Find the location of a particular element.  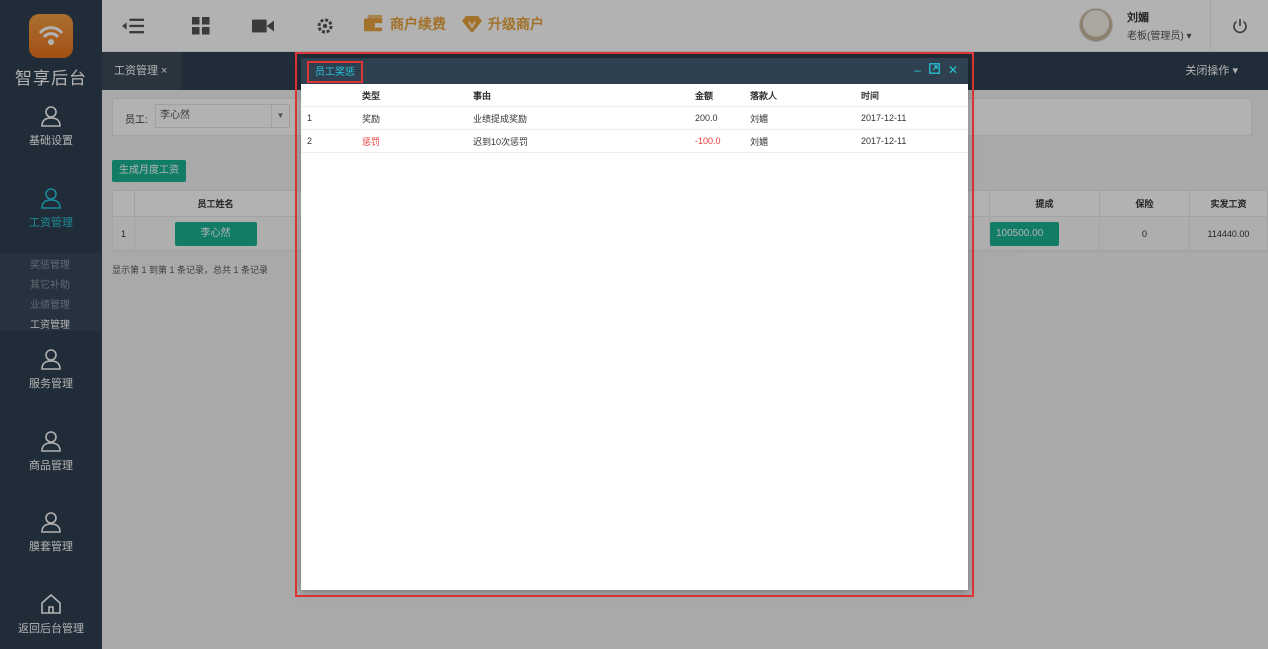

table-row: 1 奖励 业绩提成奖励 200.0 刘媚 2017-12-11 is located at coordinates (634, 118).